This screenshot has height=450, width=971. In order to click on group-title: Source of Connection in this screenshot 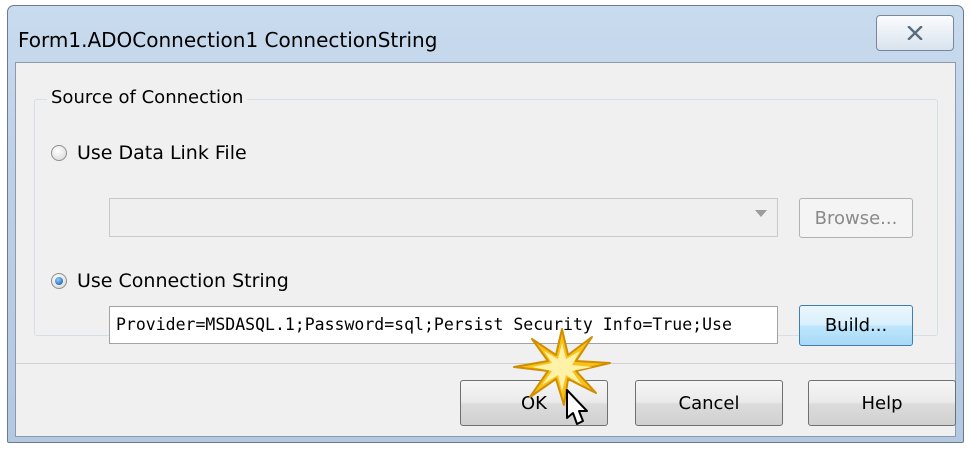, I will do `click(147, 97)`.